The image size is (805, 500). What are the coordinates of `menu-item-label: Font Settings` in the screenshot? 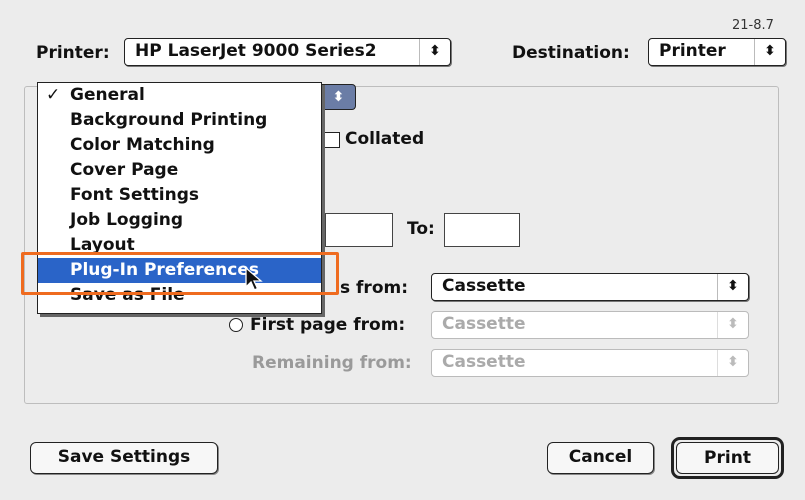 It's located at (134, 195).